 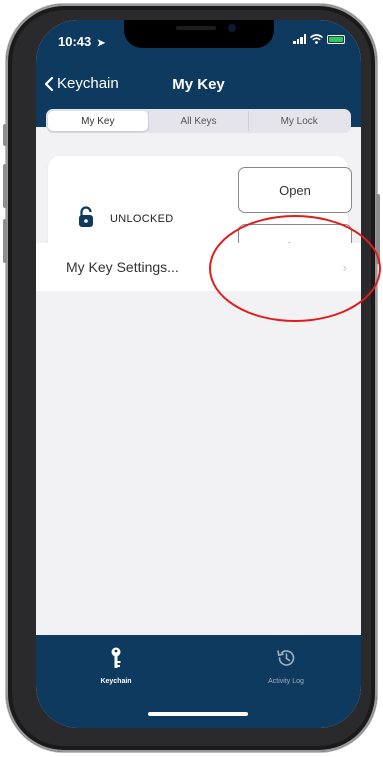 I want to click on segmented-control: My Key All Keys My Lock, so click(x=198, y=121).